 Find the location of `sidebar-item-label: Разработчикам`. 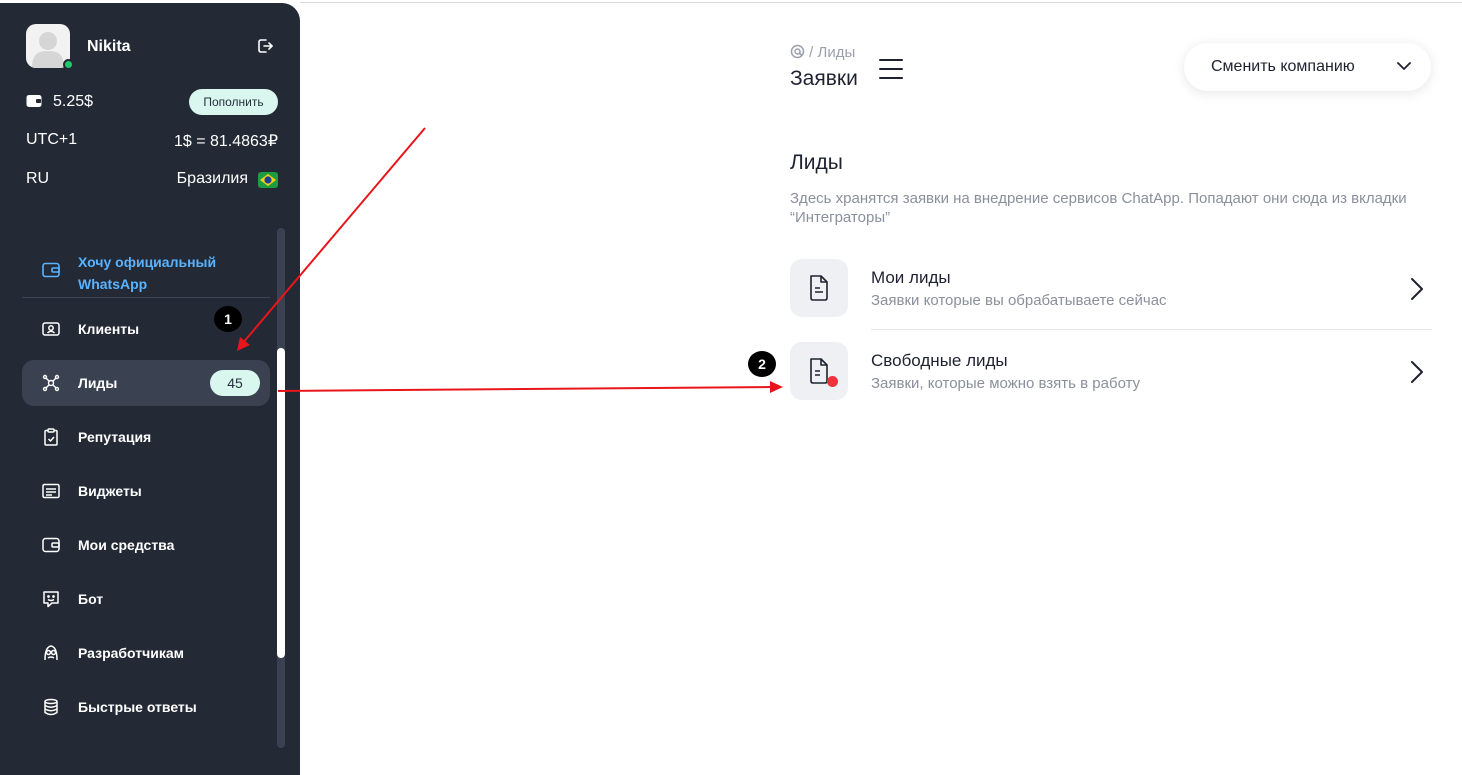

sidebar-item-label: Разработчикам is located at coordinates (131, 653).